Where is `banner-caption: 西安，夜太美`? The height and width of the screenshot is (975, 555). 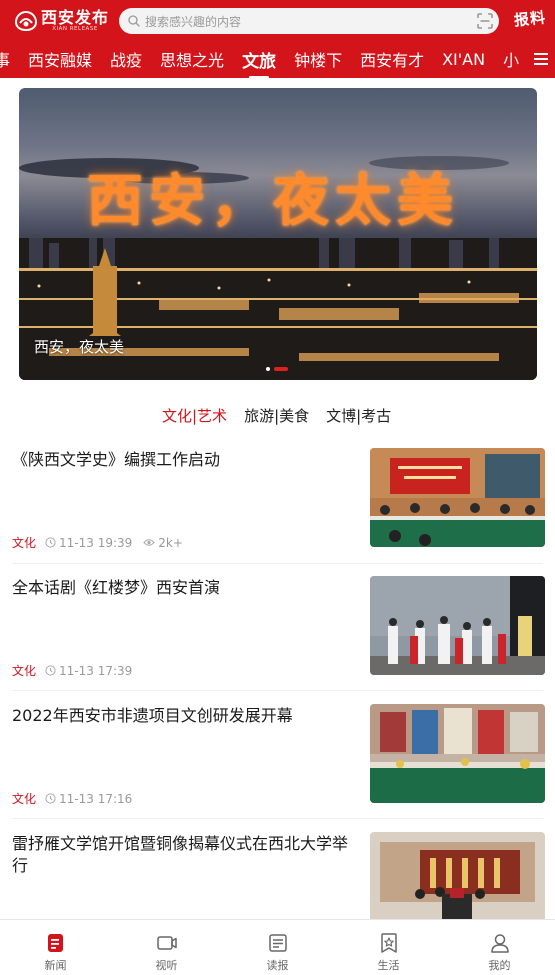 banner-caption: 西安，夜太美 is located at coordinates (79, 347).